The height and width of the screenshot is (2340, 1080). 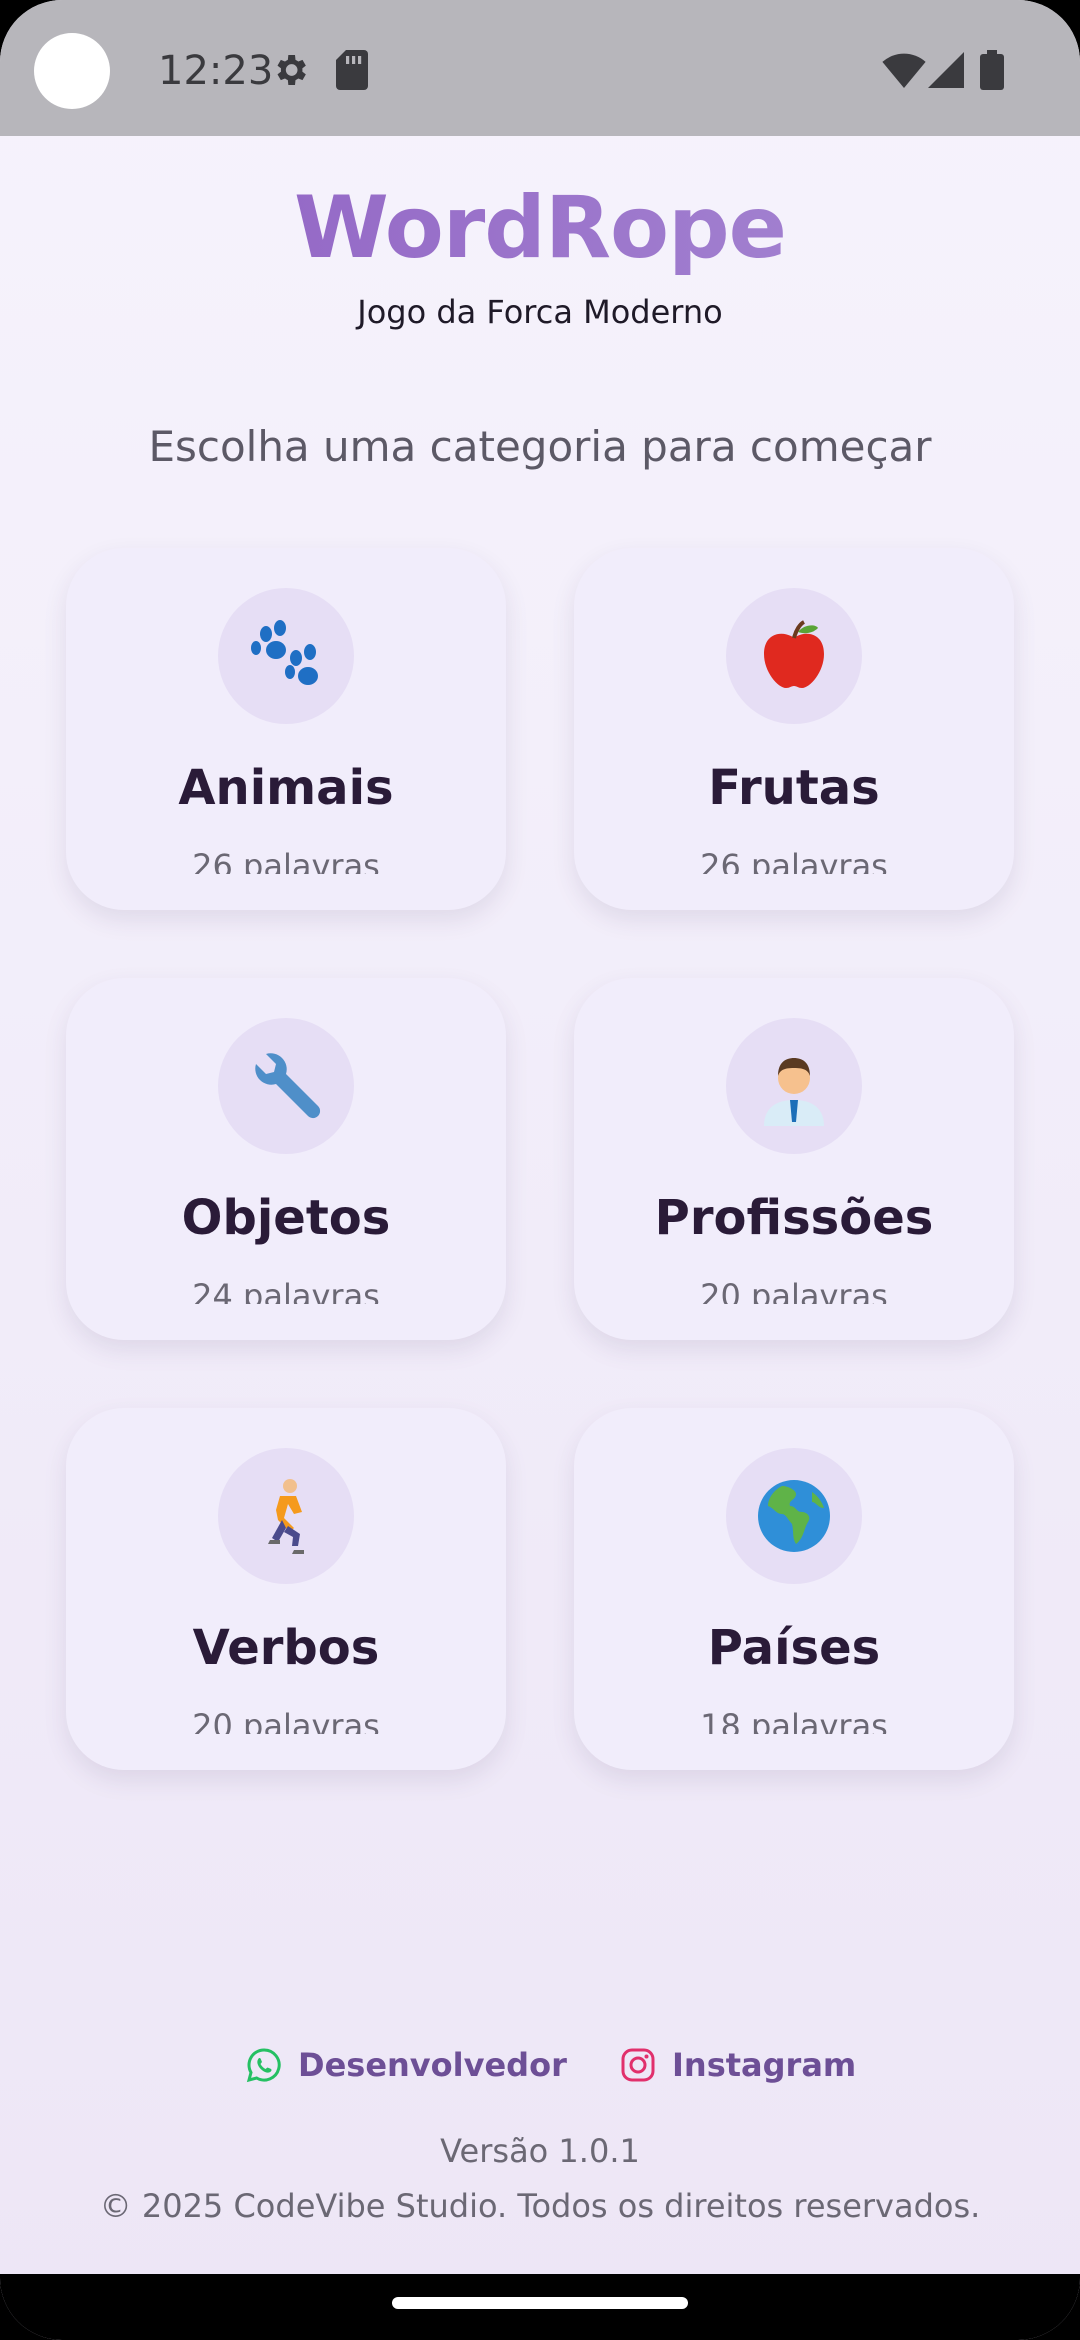 What do you see at coordinates (352, 72) in the screenshot?
I see `sd-card-icon` at bounding box center [352, 72].